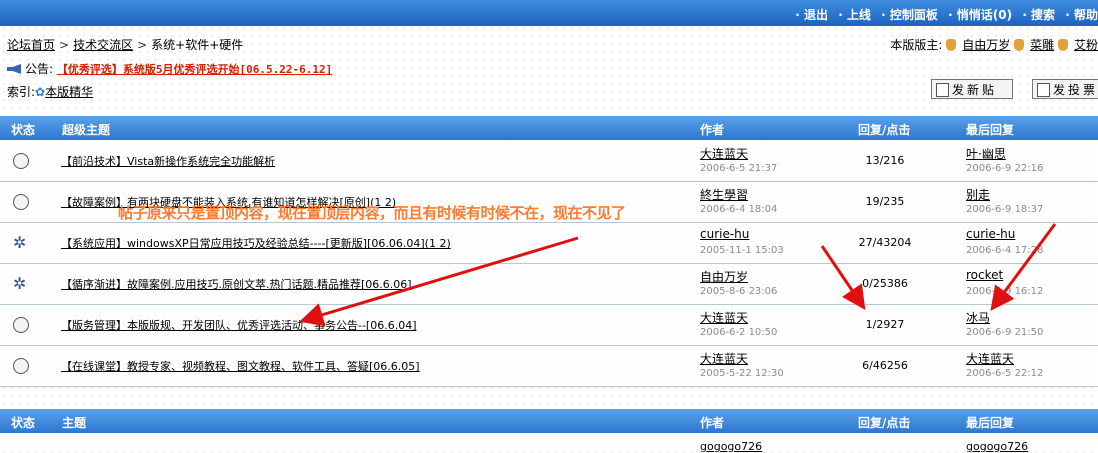 This screenshot has width=1098, height=453. What do you see at coordinates (439, 281) in the screenshot?
I see `arrow-to-title` at bounding box center [439, 281].